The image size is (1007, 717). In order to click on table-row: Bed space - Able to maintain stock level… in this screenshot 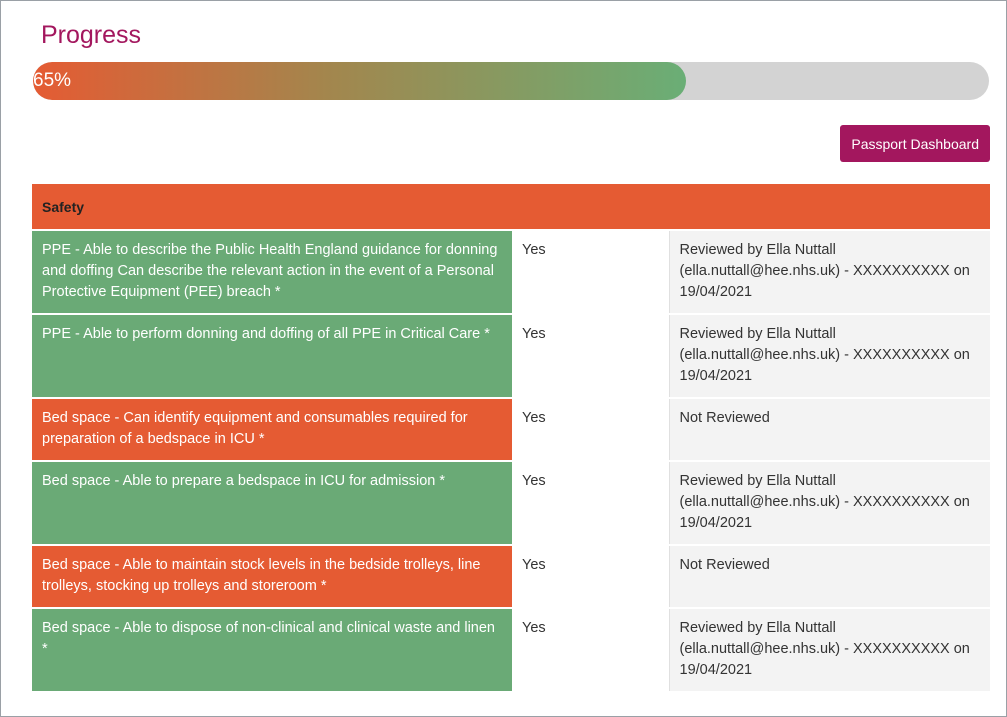, I will do `click(511, 576)`.